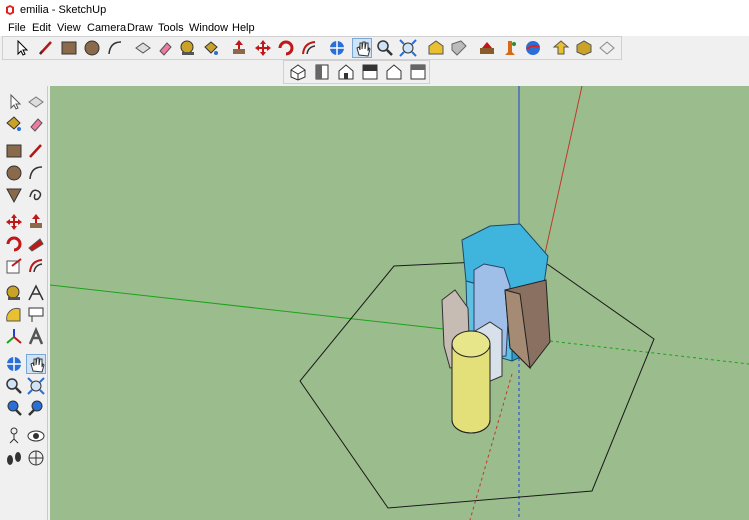 The width and height of the screenshot is (749, 520). I want to click on section-icon, so click(607, 48).